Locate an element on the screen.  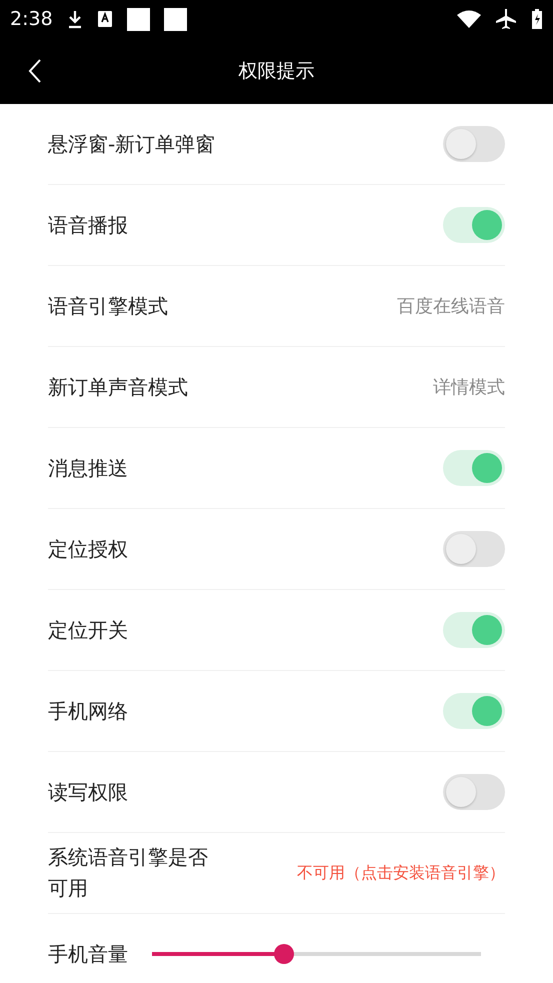
setting-label: 悬浮窗-新订单弹窗 is located at coordinates (132, 144).